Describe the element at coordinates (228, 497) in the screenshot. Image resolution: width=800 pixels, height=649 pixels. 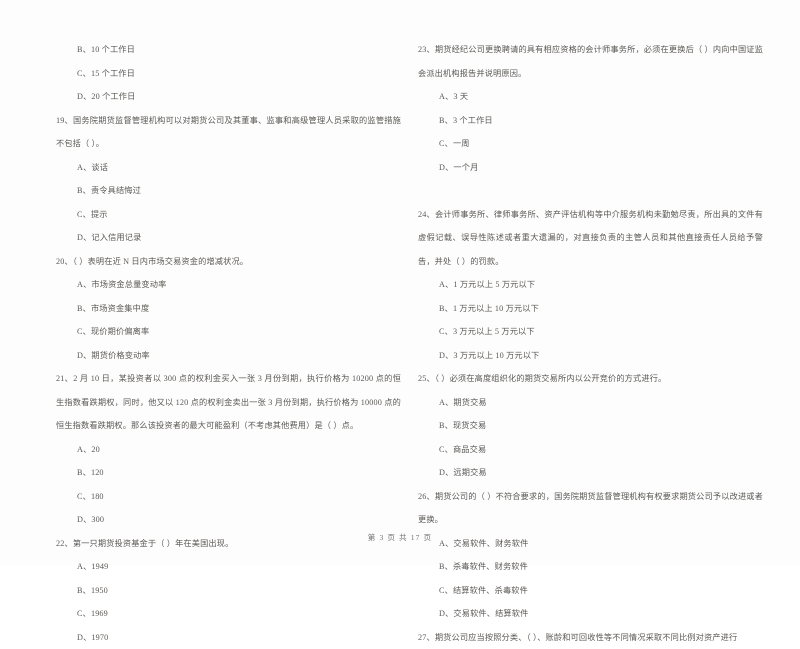
I see `option-item: C、180` at that location.